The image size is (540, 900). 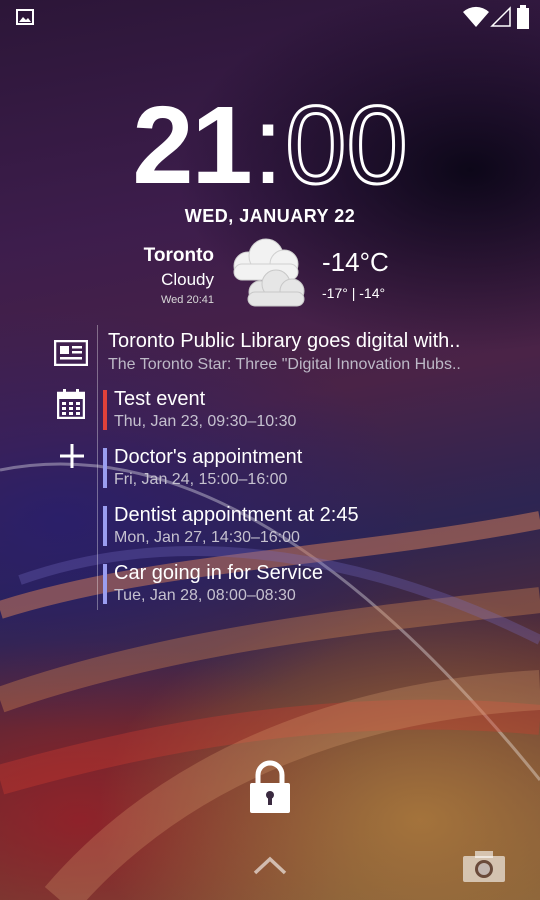 I want to click on signal-icon, so click(x=500, y=16).